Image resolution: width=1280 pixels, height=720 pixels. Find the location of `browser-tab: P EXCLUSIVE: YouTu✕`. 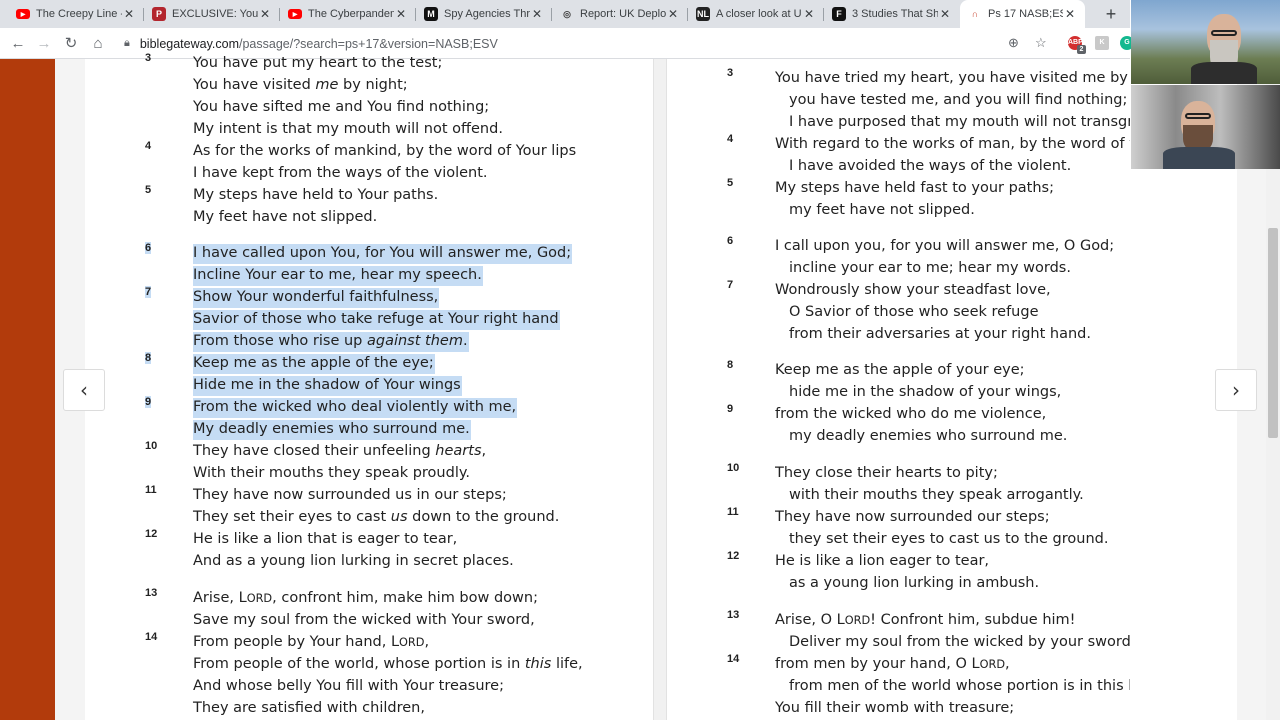

browser-tab: P EXCLUSIVE: YouTu✕ is located at coordinates (212, 14).